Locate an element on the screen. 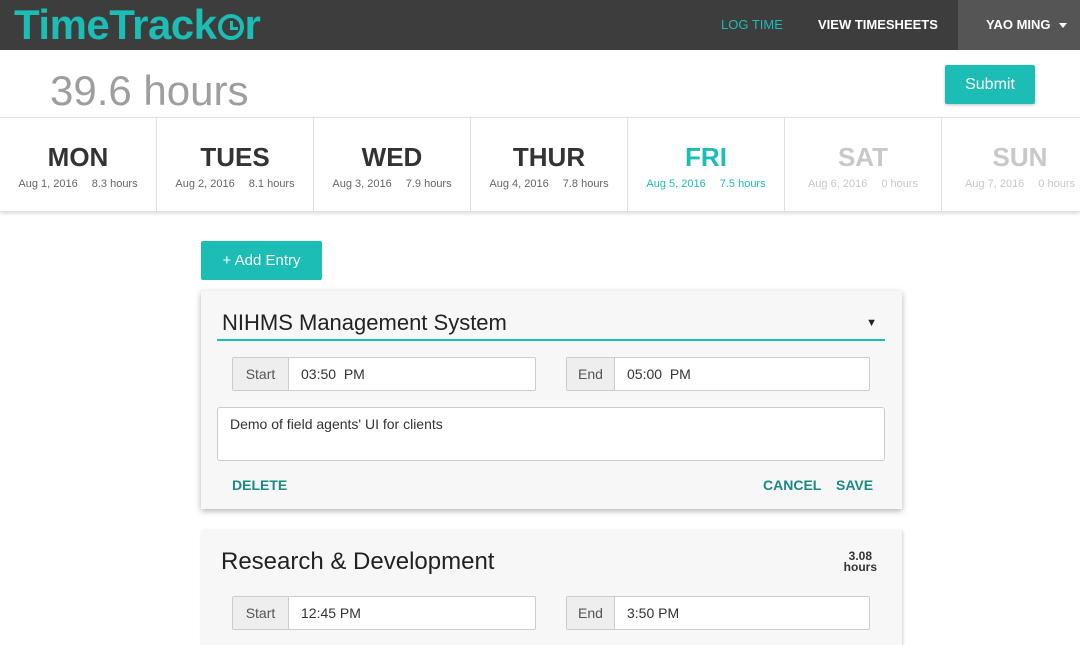  day-tab-thur: THUR Aug 4, 2016 7.8 hours is located at coordinates (549, 164).